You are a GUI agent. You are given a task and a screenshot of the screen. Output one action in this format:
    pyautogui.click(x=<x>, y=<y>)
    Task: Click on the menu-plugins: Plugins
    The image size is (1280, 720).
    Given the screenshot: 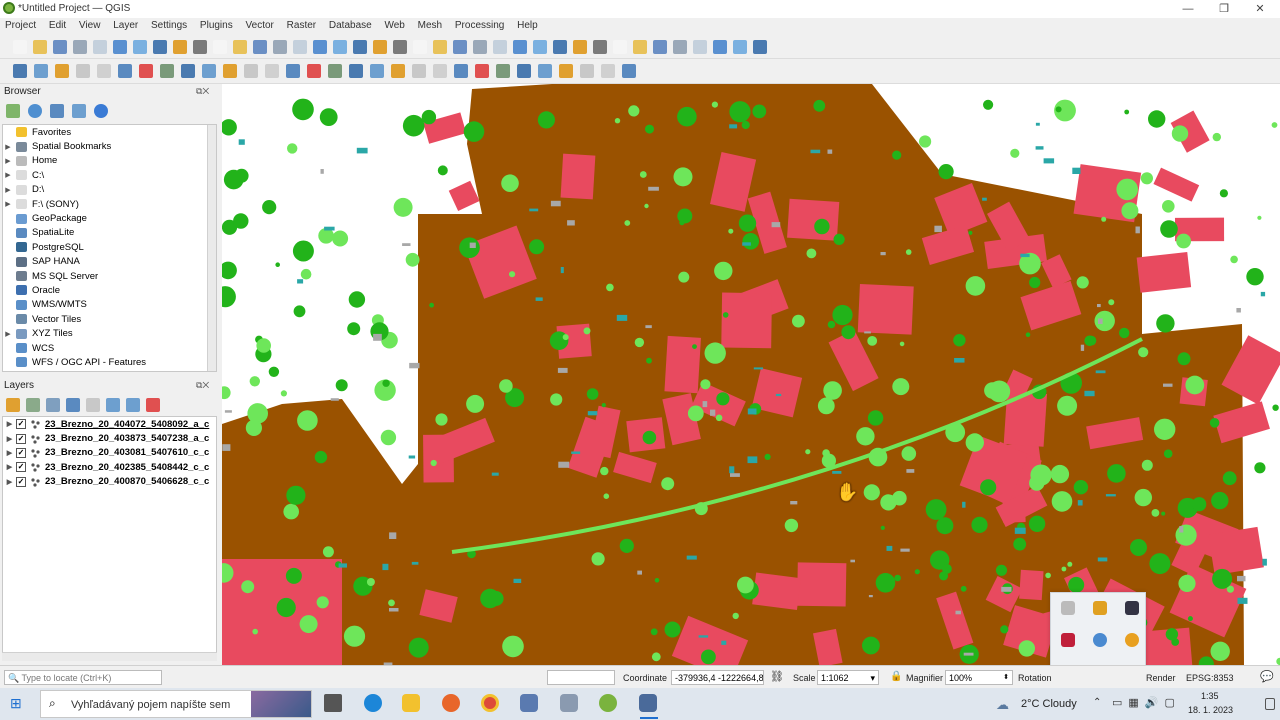 What is the action you would take?
    pyautogui.click(x=216, y=25)
    